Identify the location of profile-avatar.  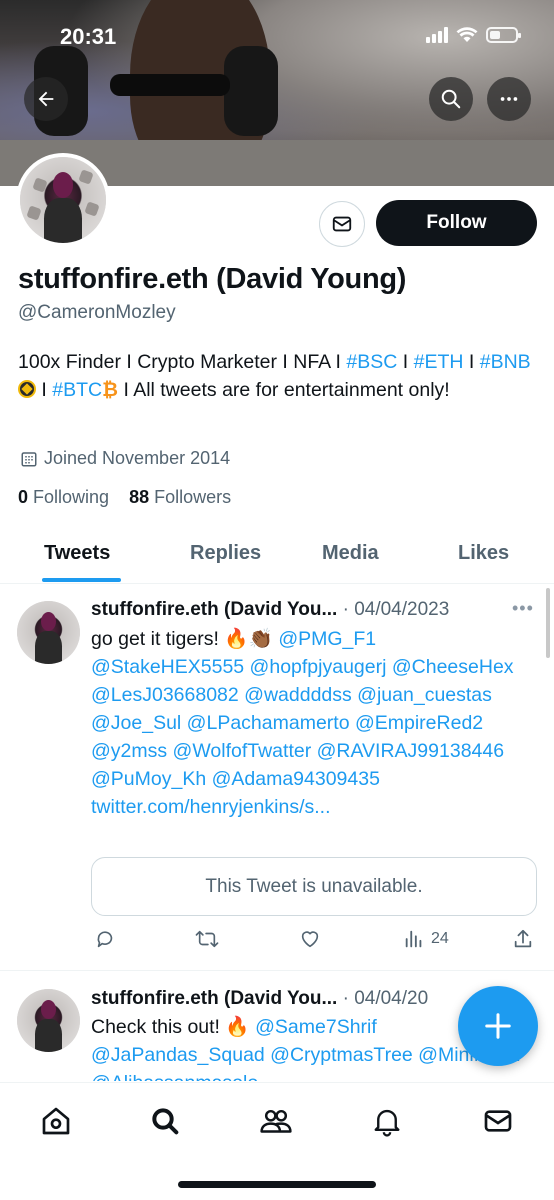
(63, 200).